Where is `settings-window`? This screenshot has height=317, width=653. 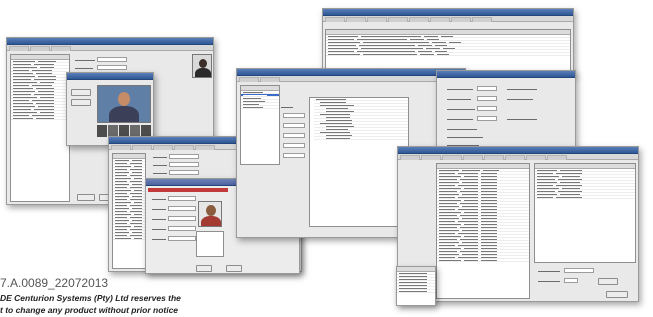
settings-window is located at coordinates (448, 42).